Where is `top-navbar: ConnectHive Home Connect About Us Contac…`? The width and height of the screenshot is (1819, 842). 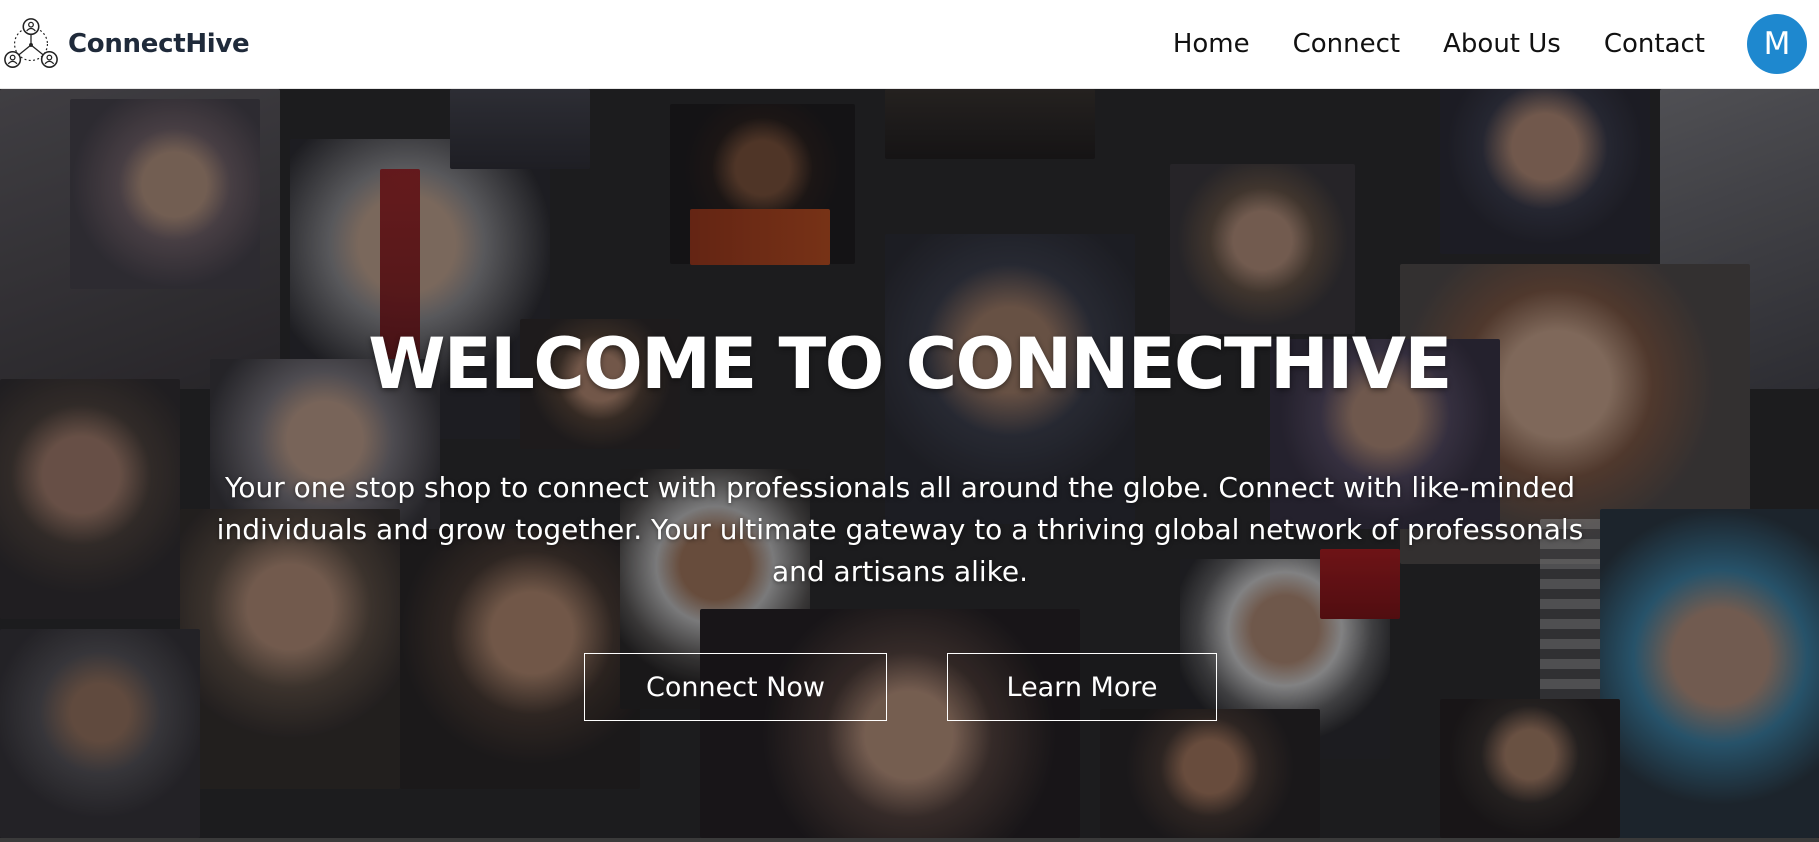 top-navbar: ConnectHive Home Connect About Us Contac… is located at coordinates (909, 44).